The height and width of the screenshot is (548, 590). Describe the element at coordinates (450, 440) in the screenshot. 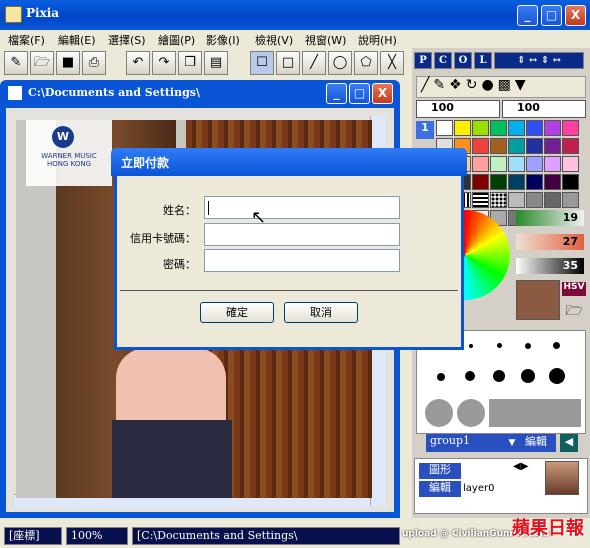

I see `group-label: group1` at that location.